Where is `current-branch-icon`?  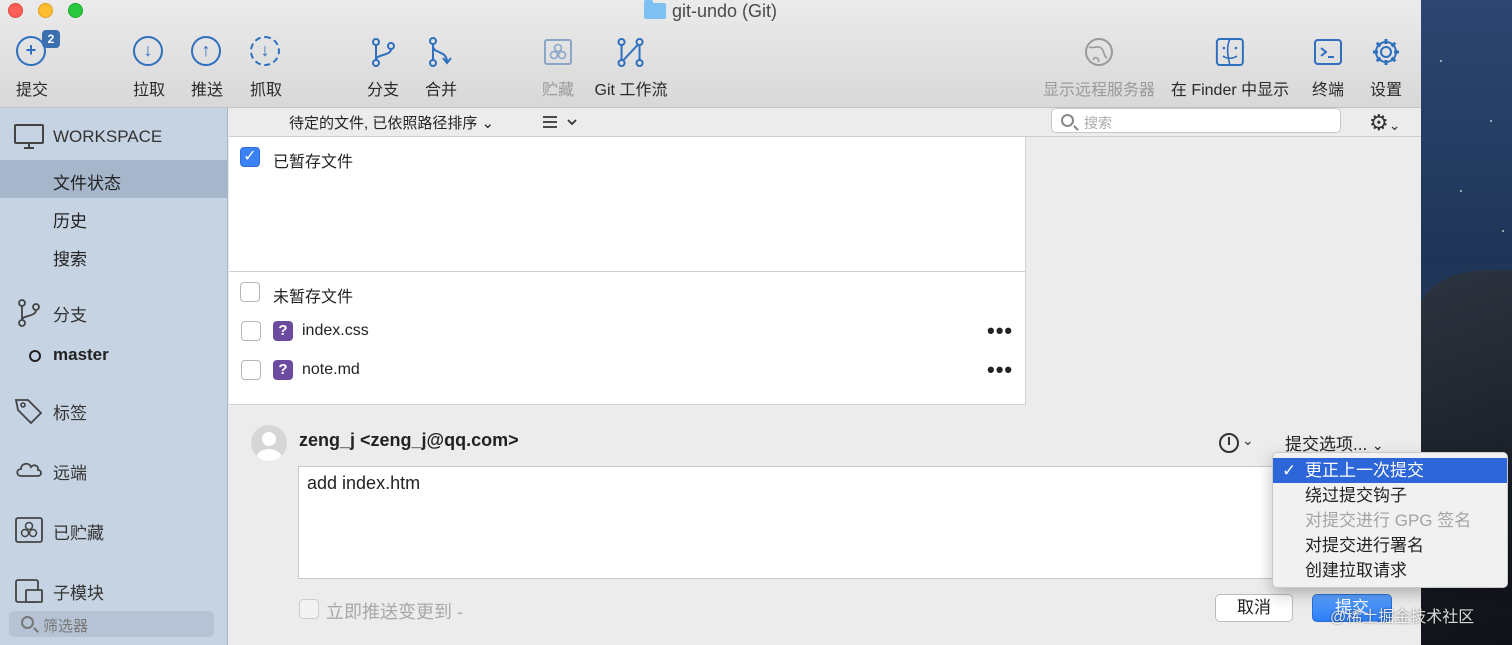 current-branch-icon is located at coordinates (35, 356).